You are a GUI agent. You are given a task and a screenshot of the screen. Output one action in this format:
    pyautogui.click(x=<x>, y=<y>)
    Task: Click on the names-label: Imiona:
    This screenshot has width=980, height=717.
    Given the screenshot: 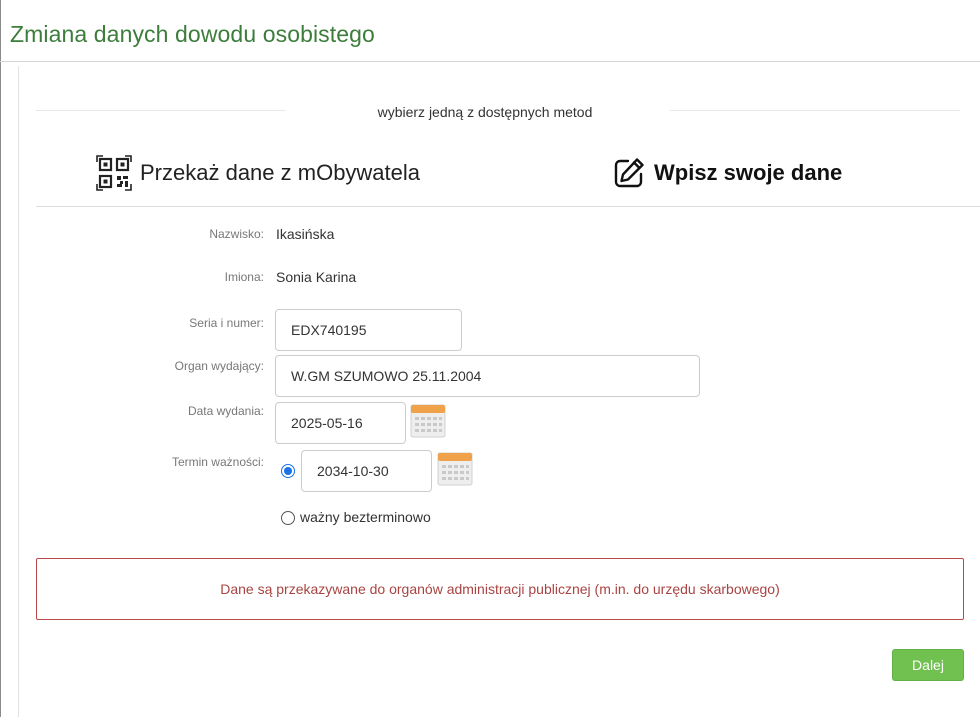 What is the action you would take?
    pyautogui.click(x=244, y=277)
    